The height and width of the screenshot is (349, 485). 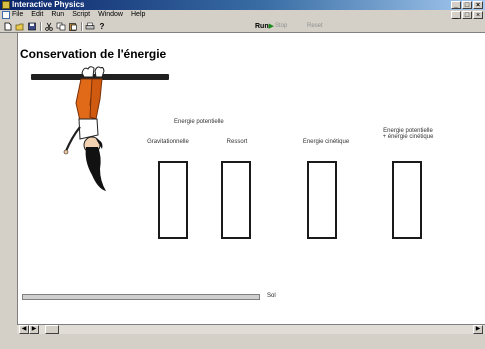 I want to click on scroll-thumb, so click(x=52, y=329).